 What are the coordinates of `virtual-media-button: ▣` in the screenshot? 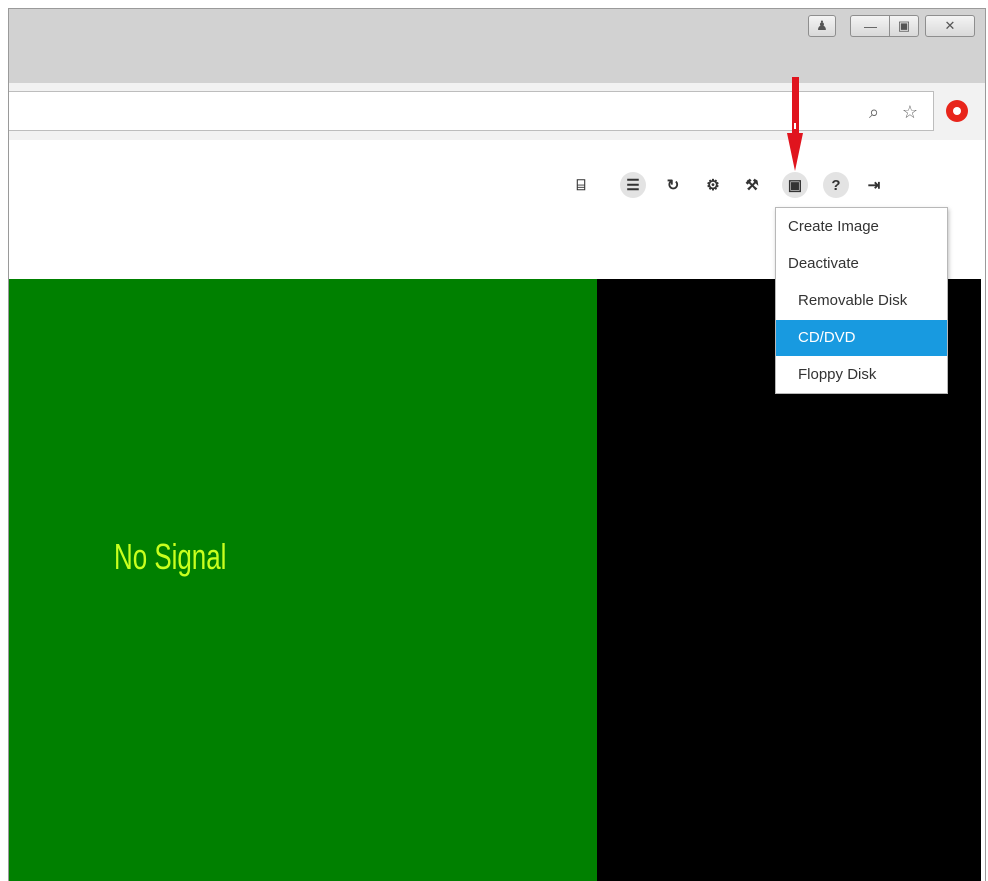 It's located at (795, 185).